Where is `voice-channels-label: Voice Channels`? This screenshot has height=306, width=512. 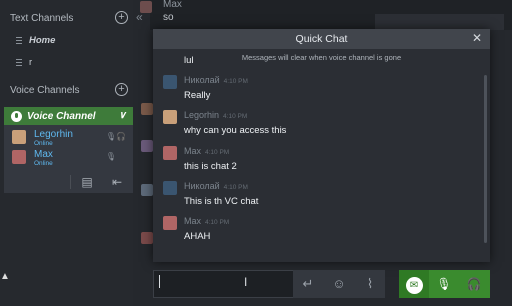 voice-channels-label: Voice Channels is located at coordinates (45, 90).